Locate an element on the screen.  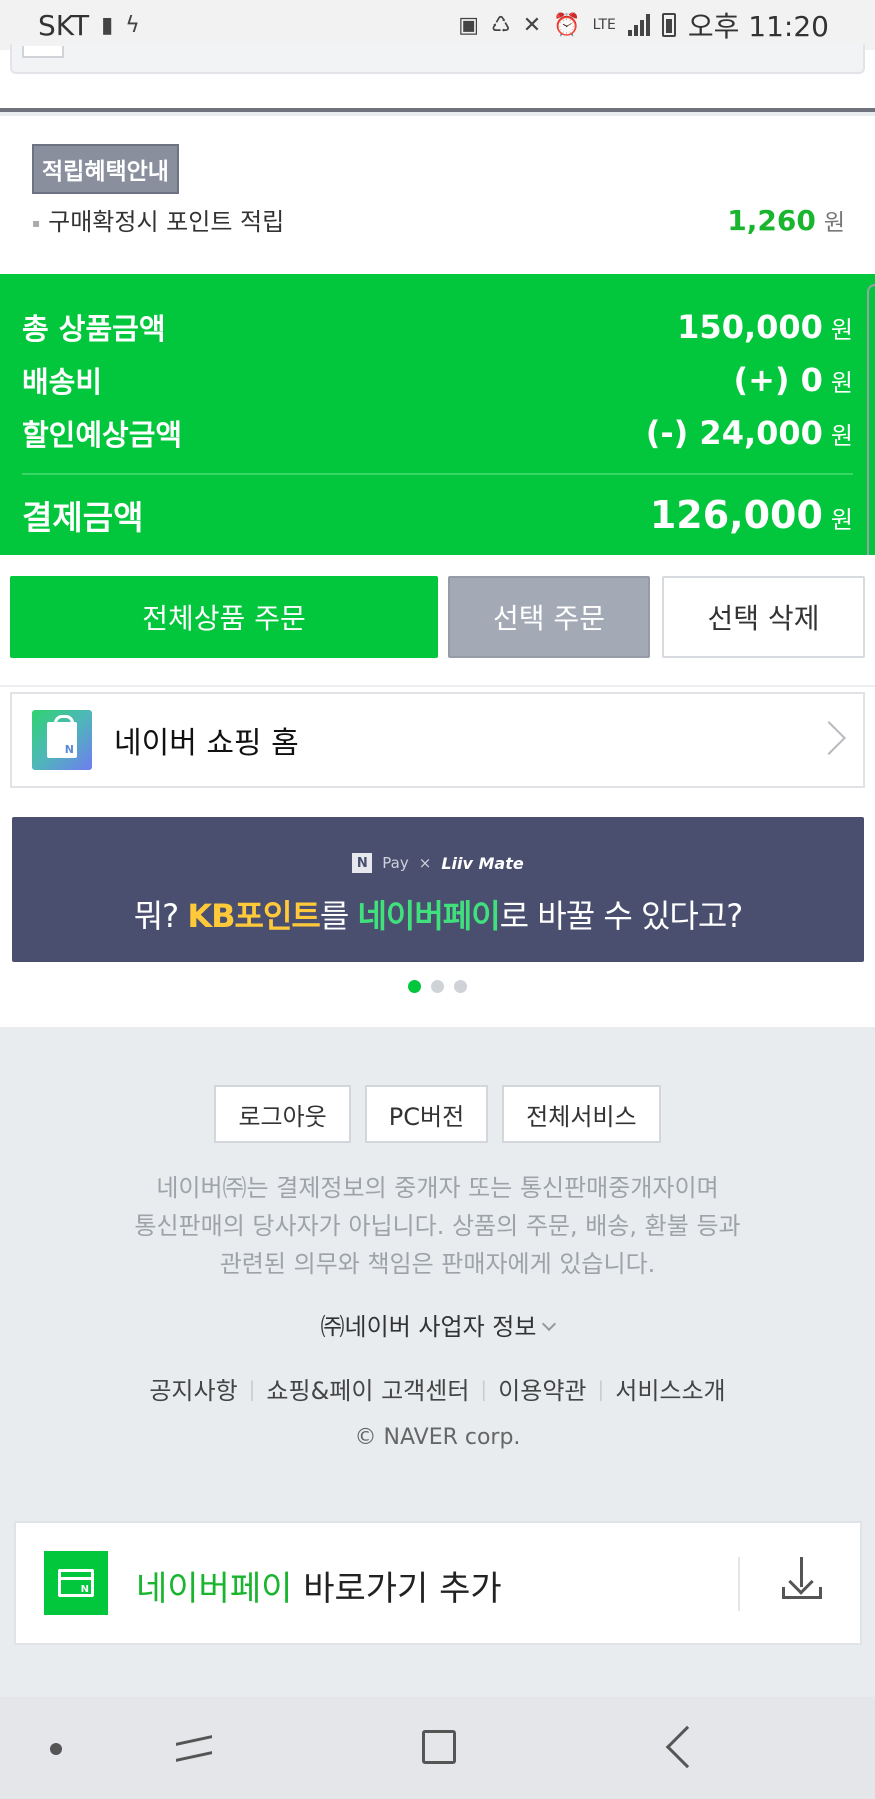
points-tag: 적립혜택안내 is located at coordinates (105, 169).